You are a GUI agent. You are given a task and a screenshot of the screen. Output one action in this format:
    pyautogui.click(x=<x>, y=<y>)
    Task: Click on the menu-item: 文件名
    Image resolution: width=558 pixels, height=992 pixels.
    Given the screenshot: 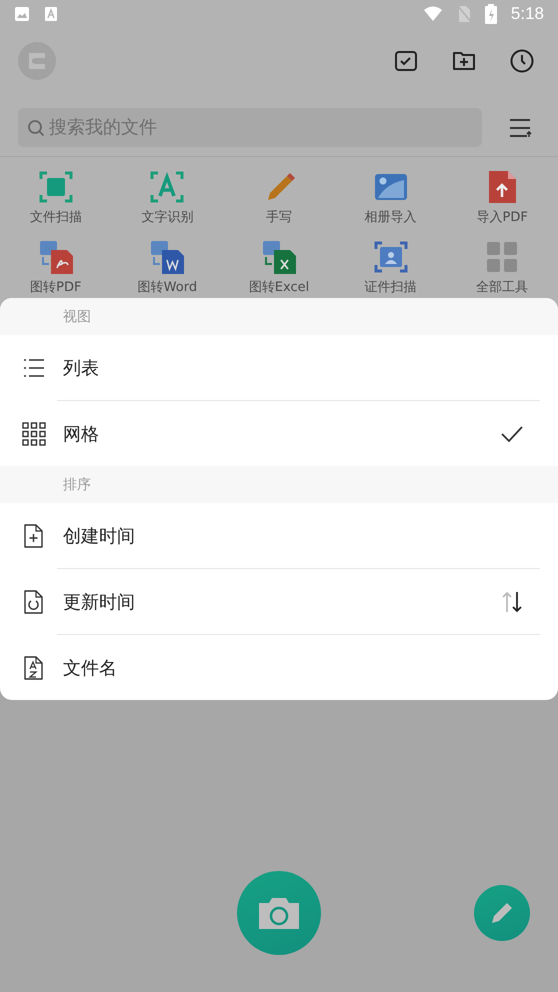 What is the action you would take?
    pyautogui.click(x=279, y=667)
    